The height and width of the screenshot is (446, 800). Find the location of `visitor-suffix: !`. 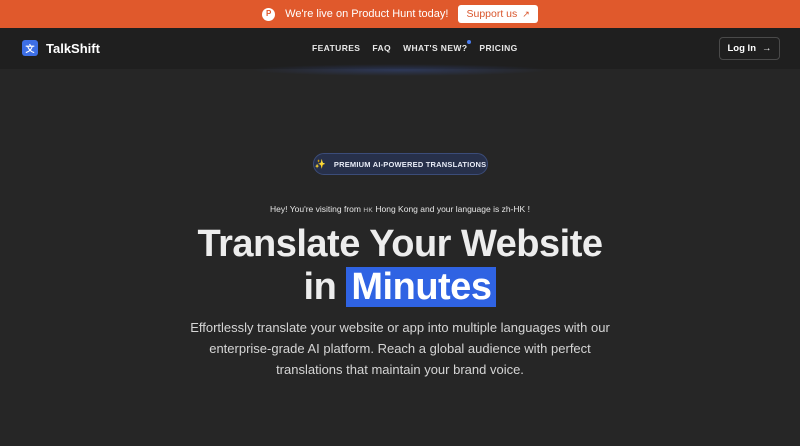

visitor-suffix: ! is located at coordinates (528, 209).